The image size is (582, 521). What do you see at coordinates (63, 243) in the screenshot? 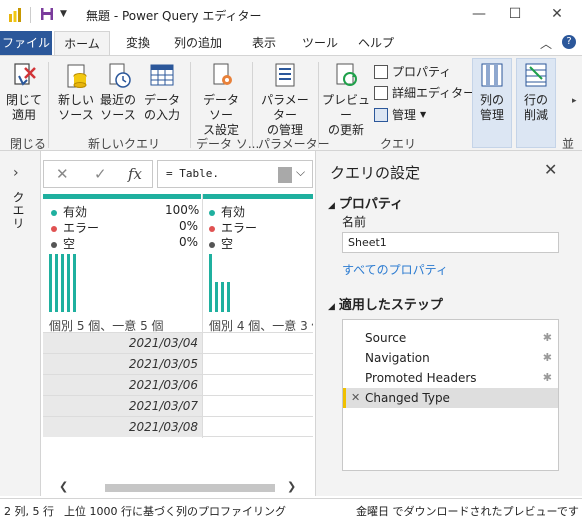
I see `col1-empty: 空` at bounding box center [63, 243].